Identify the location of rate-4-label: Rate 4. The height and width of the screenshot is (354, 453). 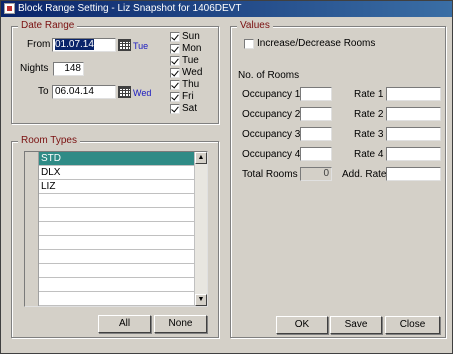
(369, 154).